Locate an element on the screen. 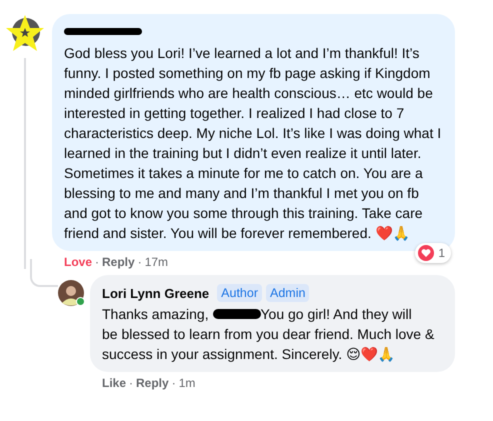 This screenshot has width=493, height=421. reaction-badge: 1 is located at coordinates (433, 253).